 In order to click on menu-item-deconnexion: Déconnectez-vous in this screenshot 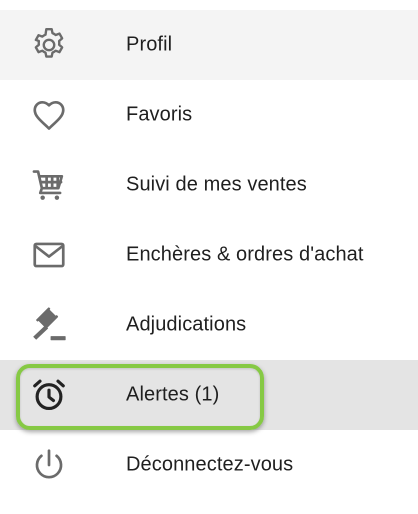, I will do `click(209, 465)`.